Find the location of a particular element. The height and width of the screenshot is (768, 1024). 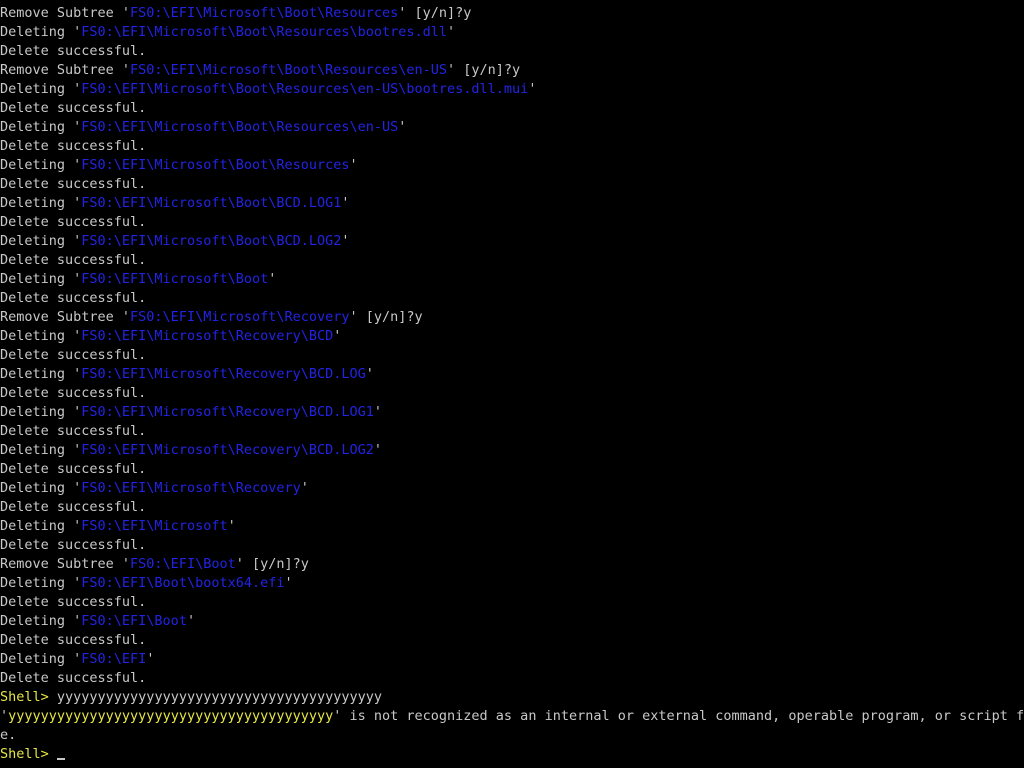

unrecognized-command: yyyyyyyyyyyyyyyyyyyyyyyyyyyyyyyyyyyyyyyy is located at coordinates (171, 716).